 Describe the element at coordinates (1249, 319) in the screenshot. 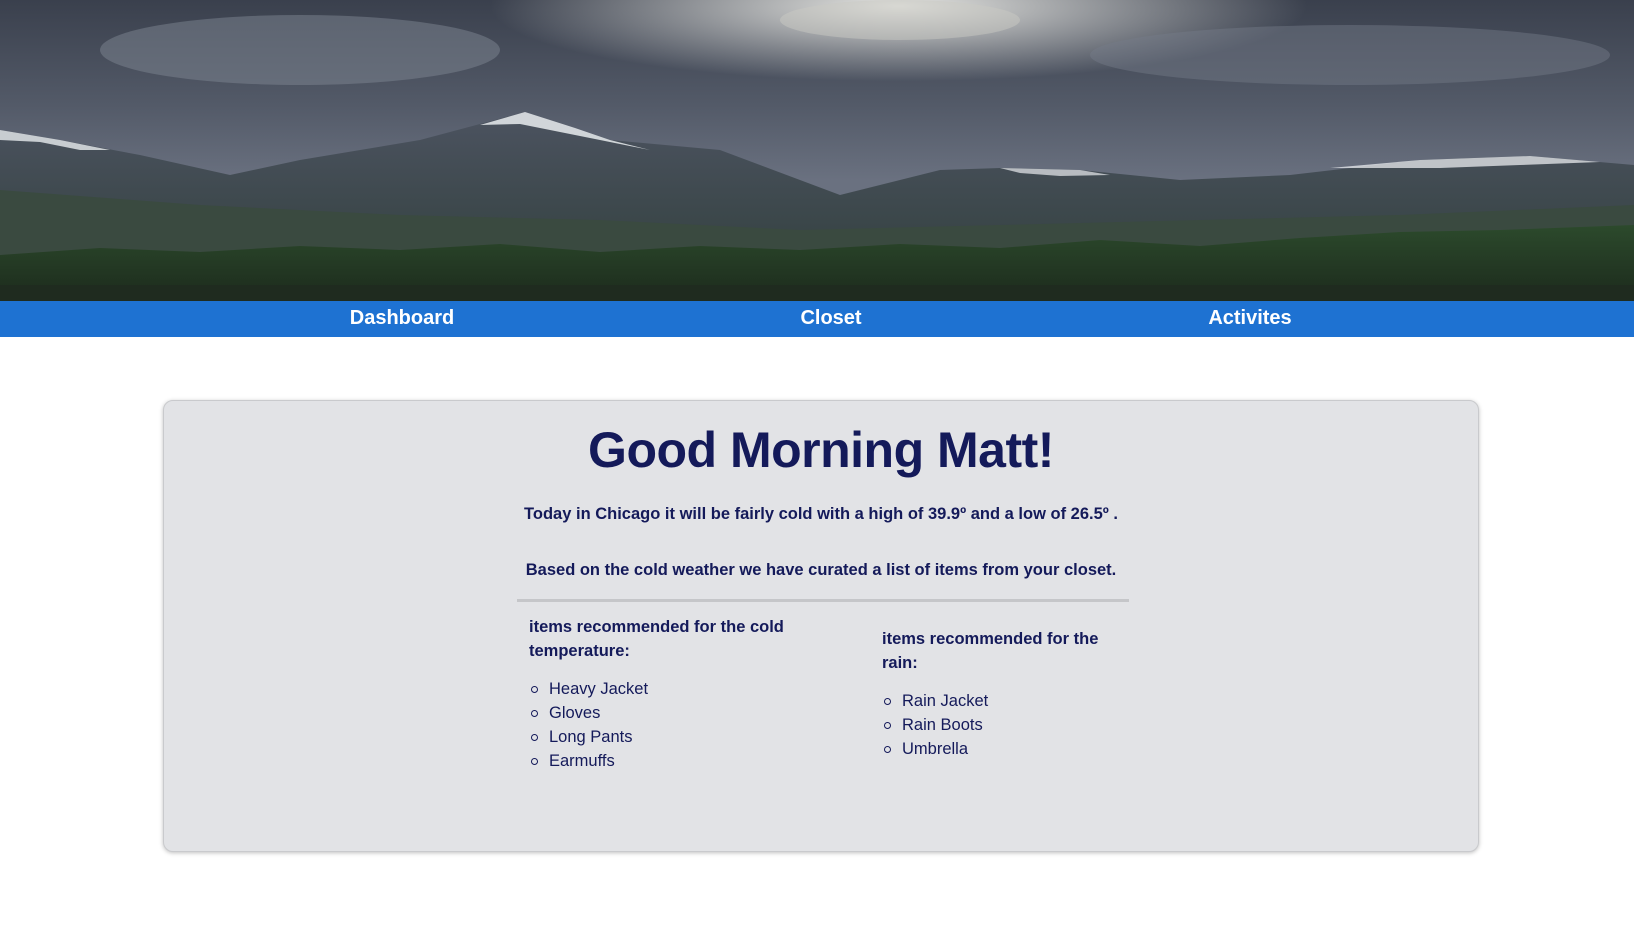

I see `nav-activities: Activites` at that location.